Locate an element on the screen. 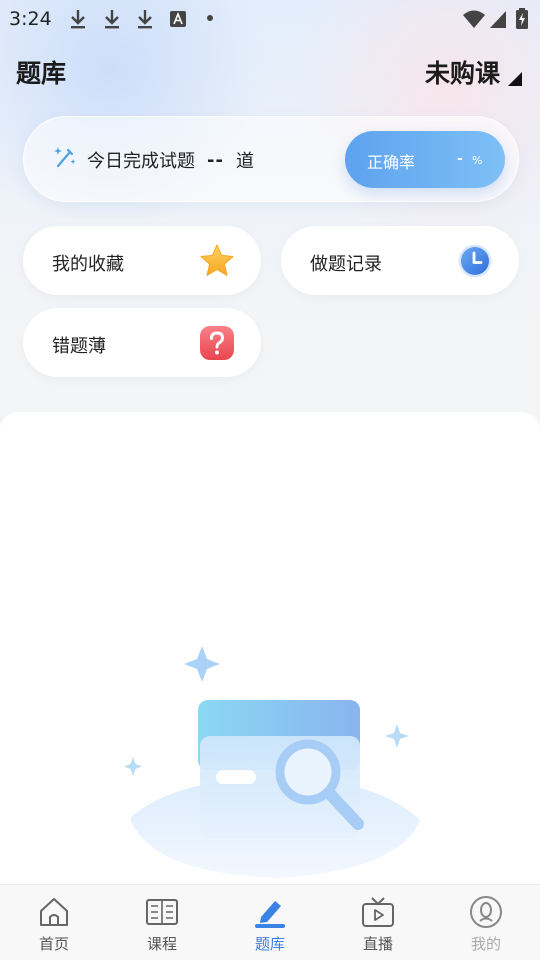 The height and width of the screenshot is (960, 540). tab-live-label: 直播 is located at coordinates (377, 944).